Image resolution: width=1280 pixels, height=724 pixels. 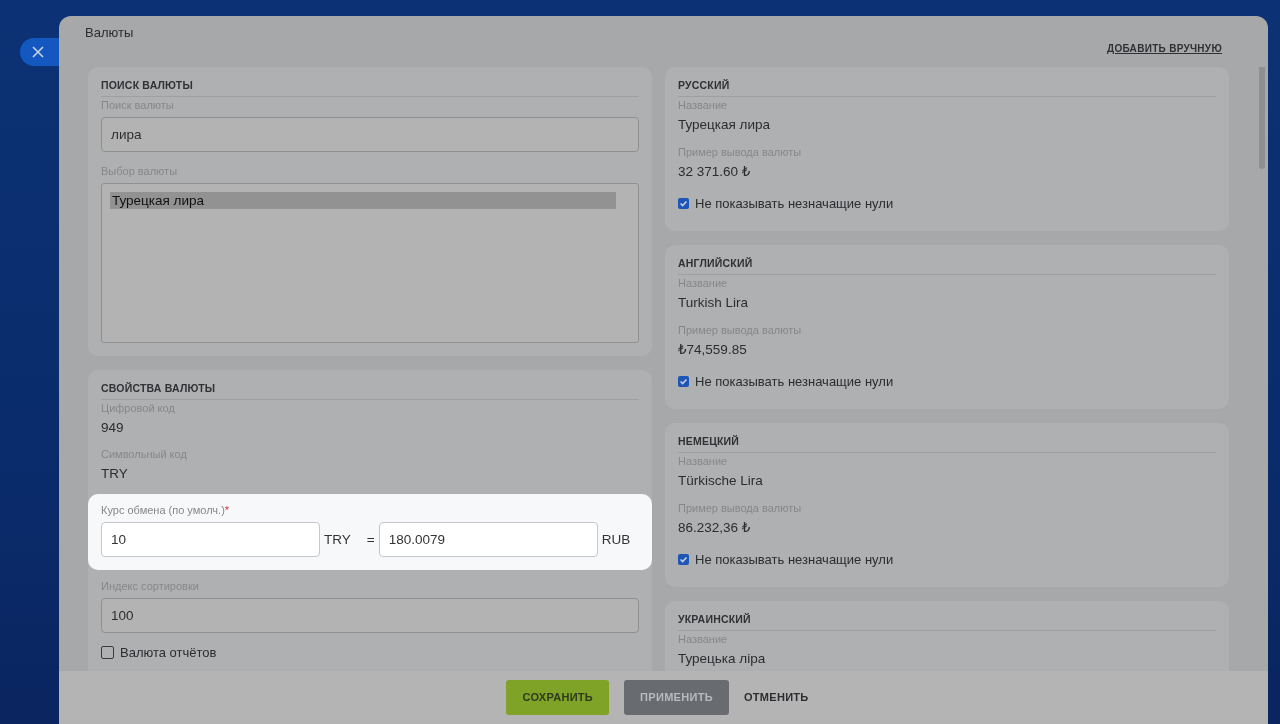 What do you see at coordinates (370, 263) in the screenshot?
I see `currency-listbox: Турецкая лира` at bounding box center [370, 263].